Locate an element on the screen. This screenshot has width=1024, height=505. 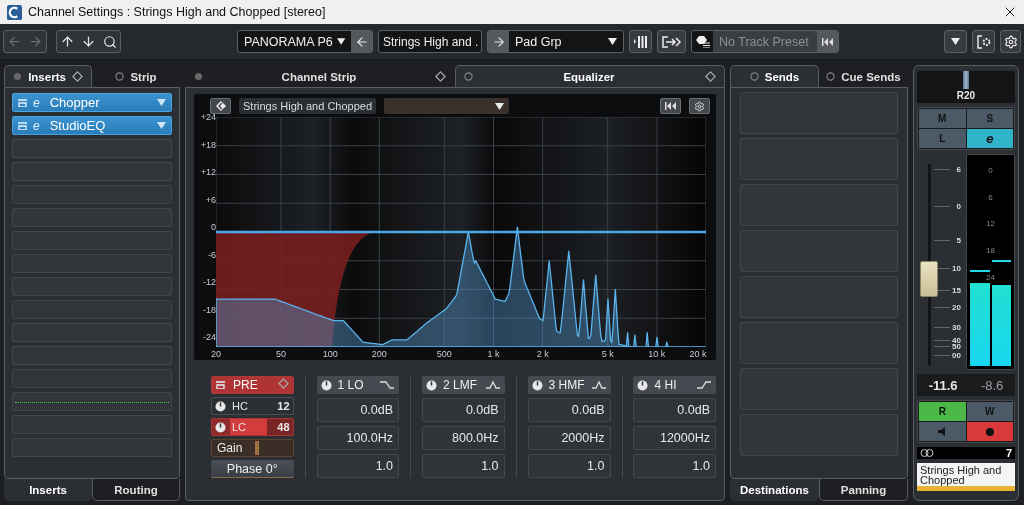
frequency-field: 800.0Hz is located at coordinates (463, 438).